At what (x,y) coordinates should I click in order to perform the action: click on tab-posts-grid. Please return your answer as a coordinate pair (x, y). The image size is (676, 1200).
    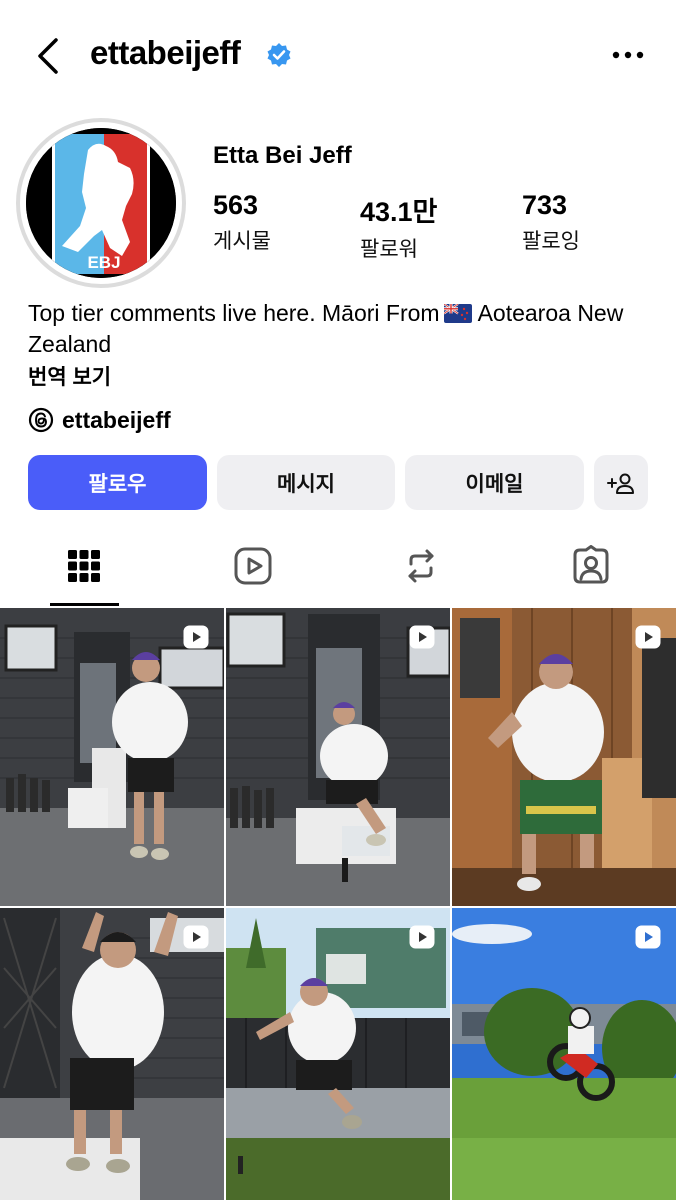
    Looking at the image, I should click on (84, 566).